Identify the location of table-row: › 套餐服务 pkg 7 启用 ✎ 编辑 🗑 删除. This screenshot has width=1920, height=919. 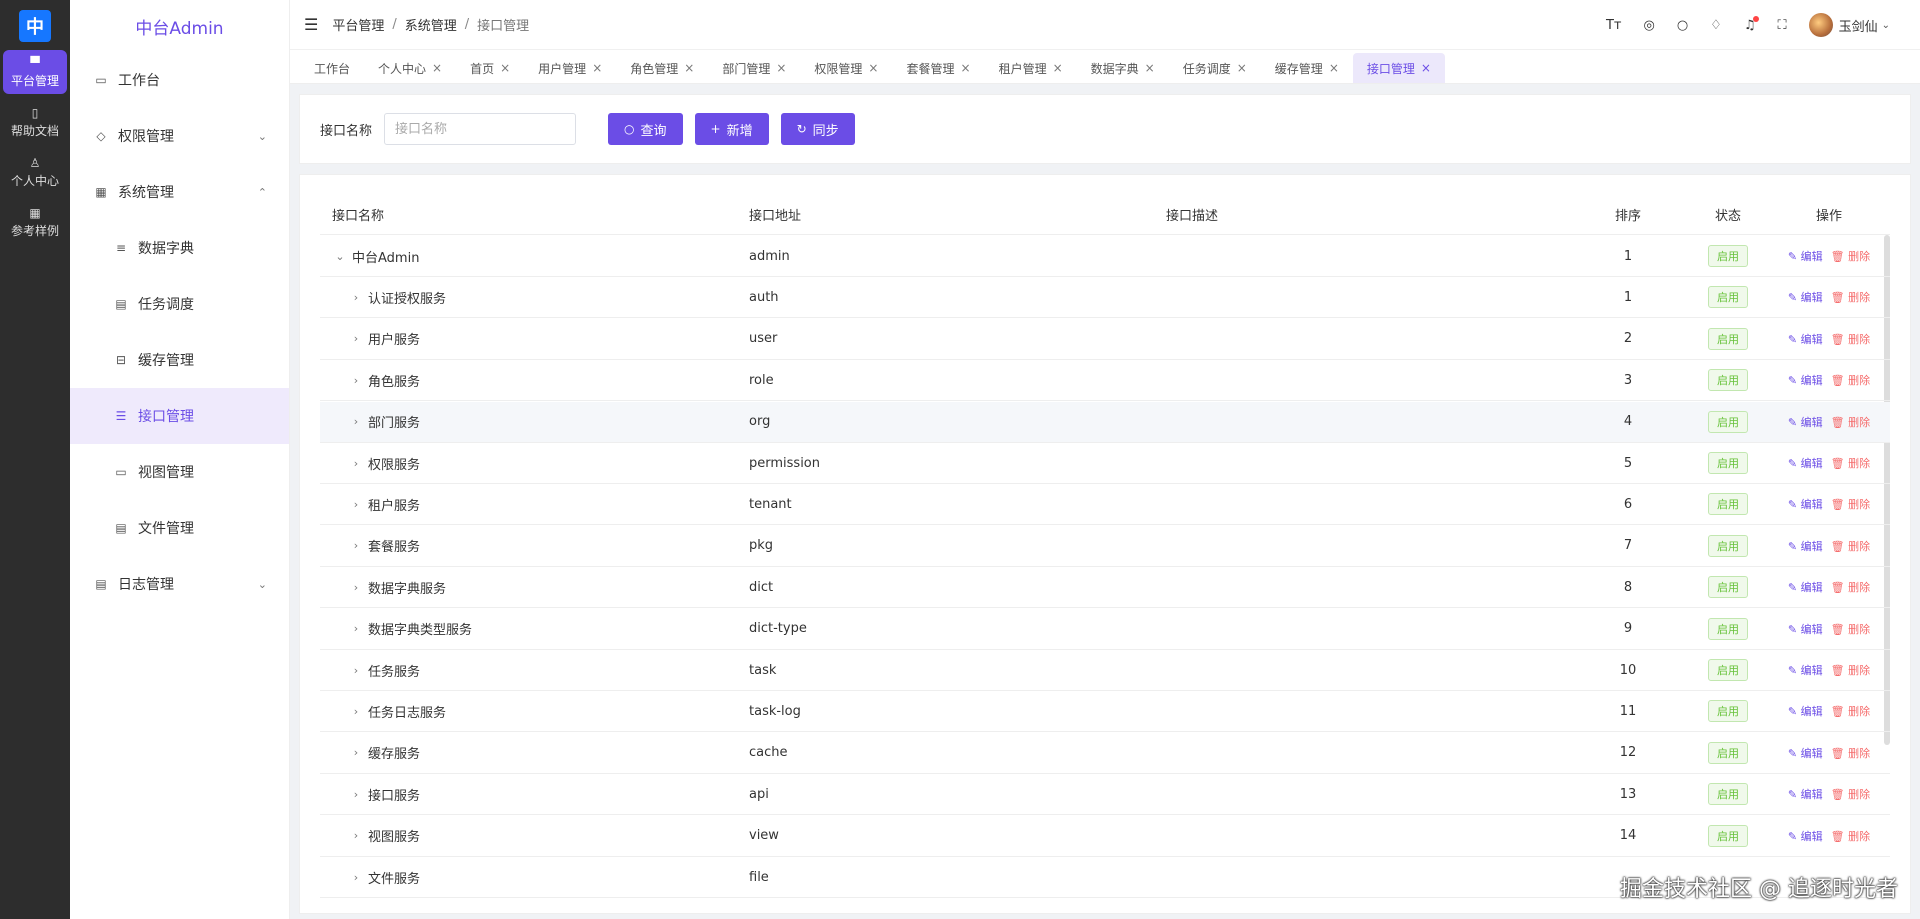
(1105, 546).